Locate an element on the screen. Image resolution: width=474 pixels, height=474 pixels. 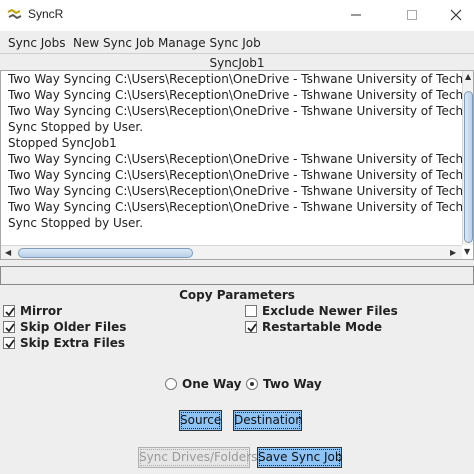
minimize-button is located at coordinates (357, 15).